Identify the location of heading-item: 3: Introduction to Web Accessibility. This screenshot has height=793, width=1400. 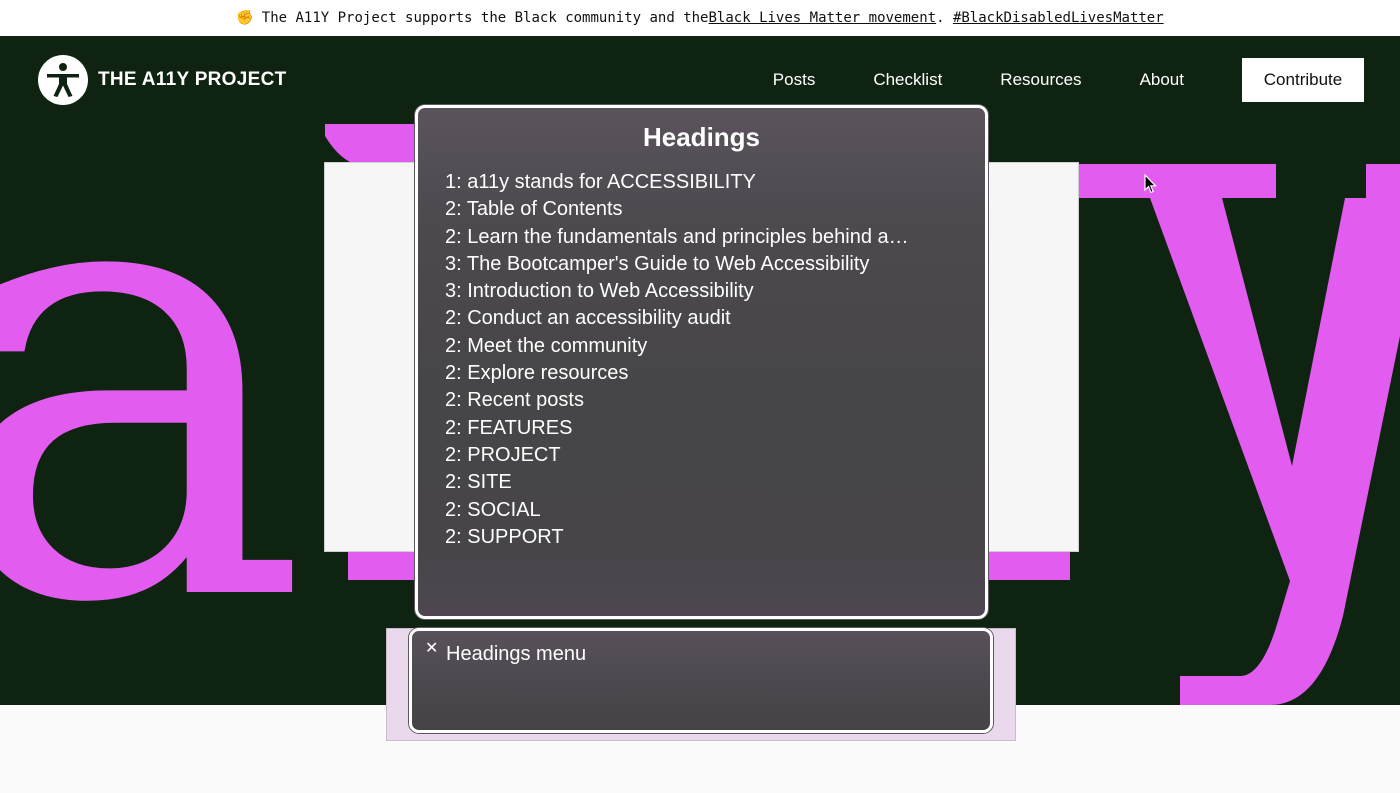
(715, 291).